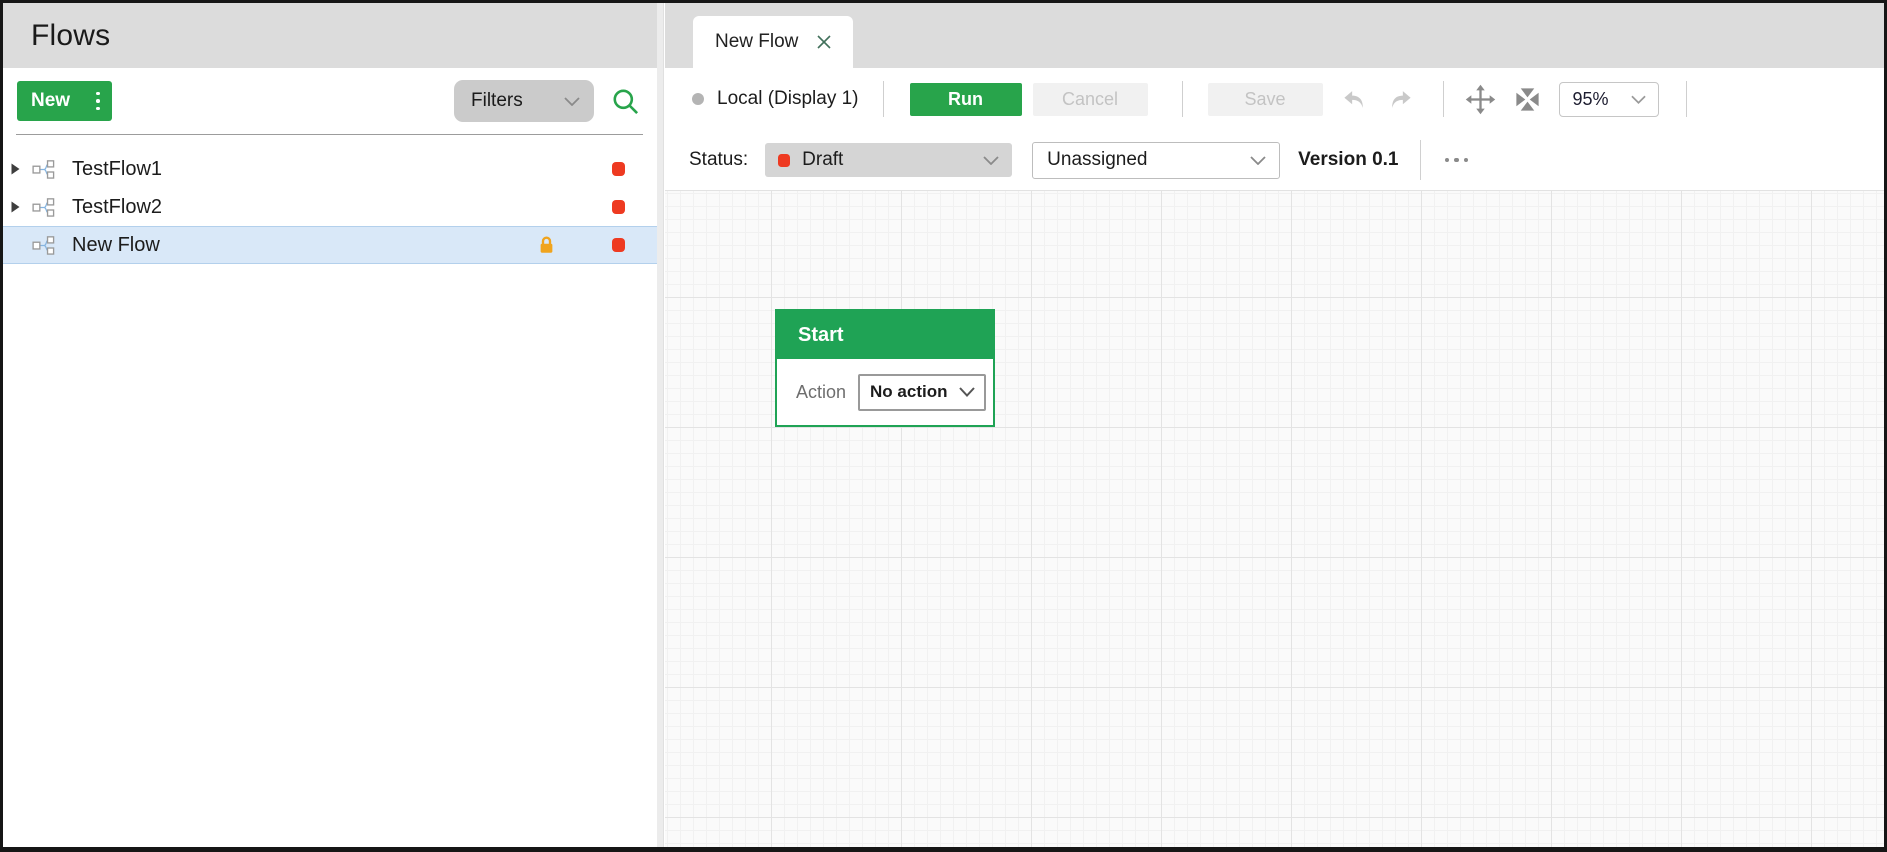 The height and width of the screenshot is (852, 1887). I want to click on flow-list: TestFlow1 TestFlow2 New Flow, so click(330, 199).